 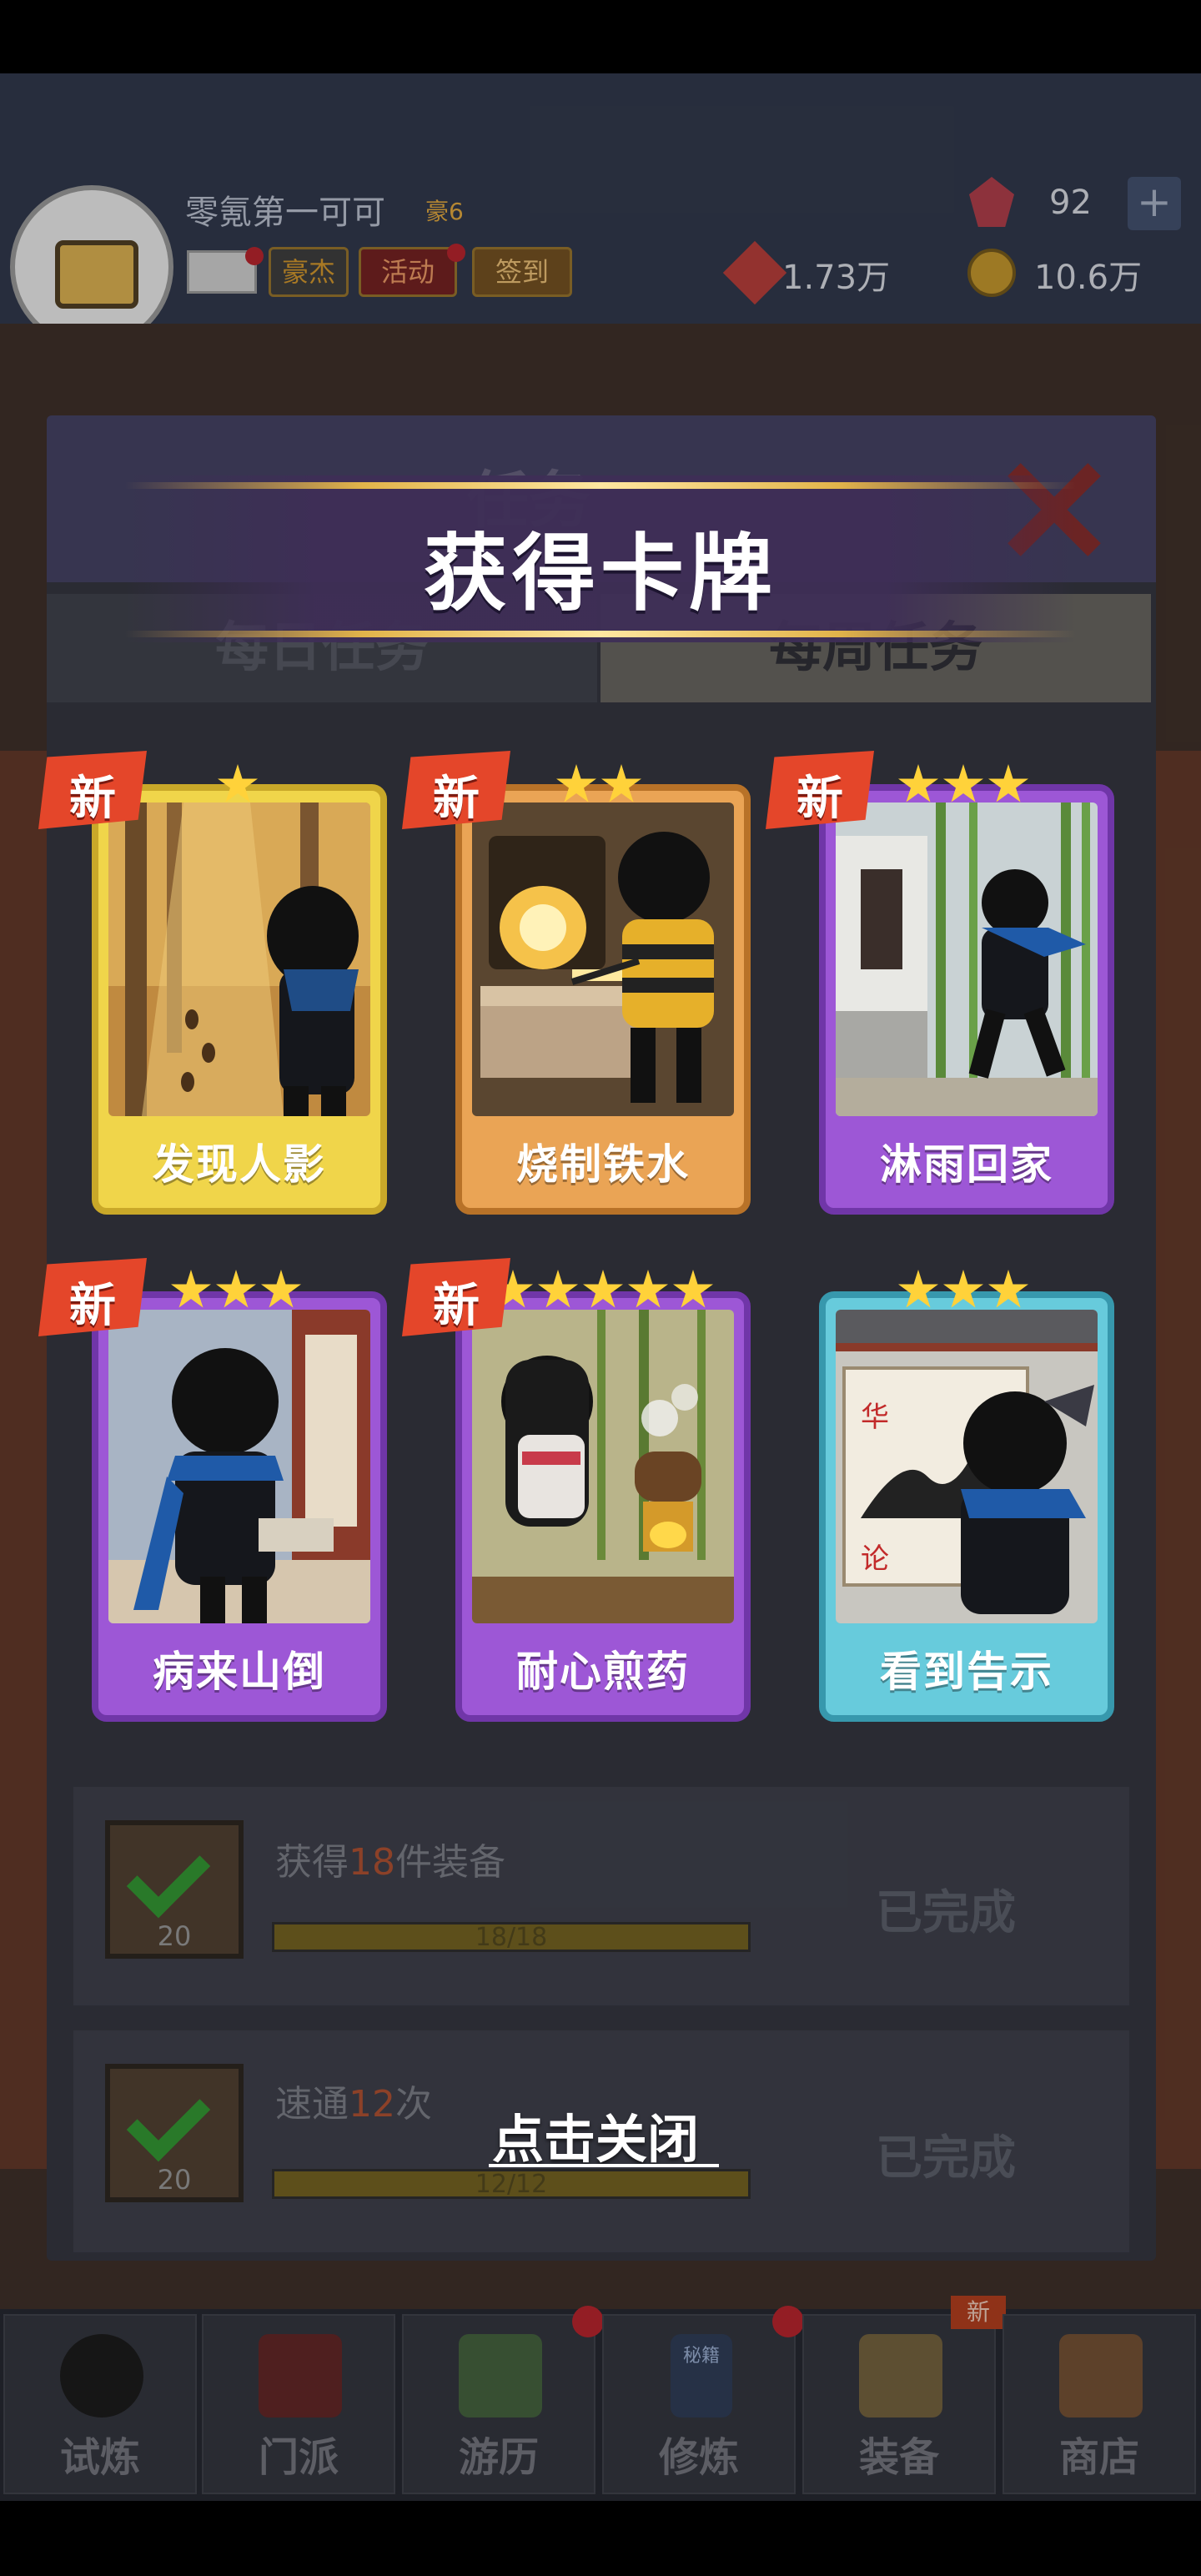 I want to click on card-5-stars, so click(x=603, y=1290).